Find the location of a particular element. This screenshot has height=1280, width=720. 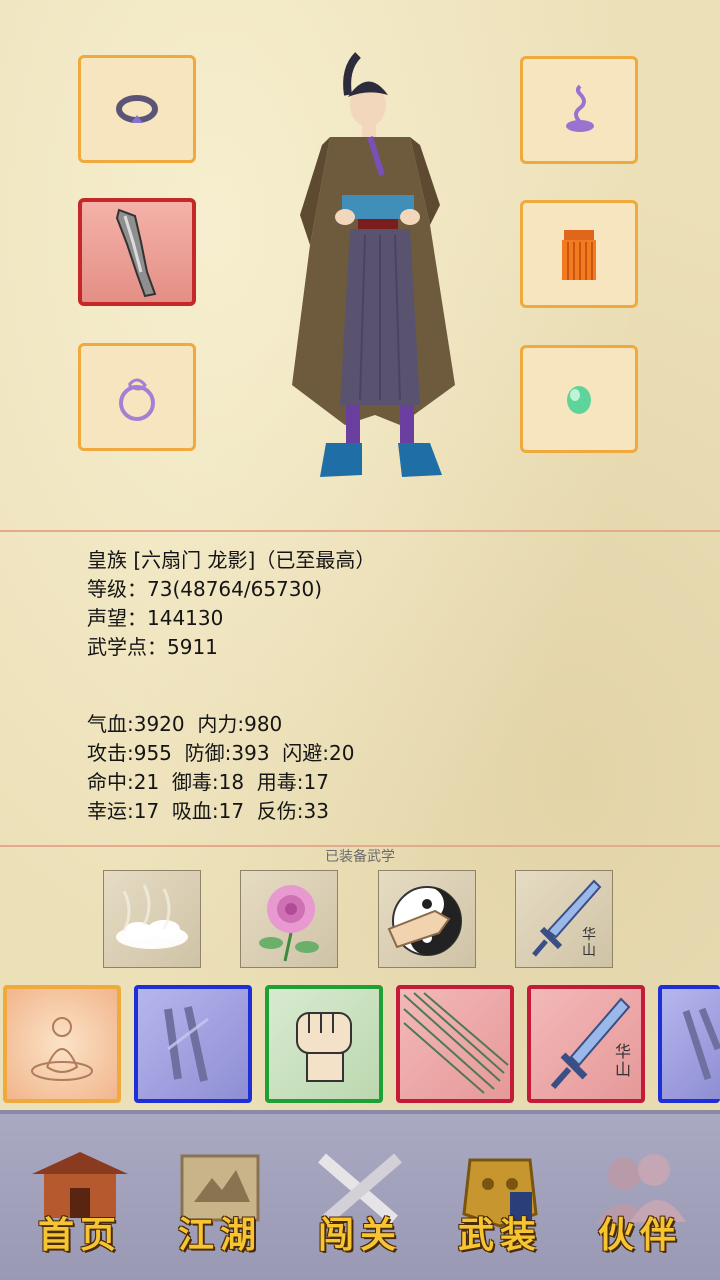

equipped-skills-label: 已装备武学 is located at coordinates (360, 857).